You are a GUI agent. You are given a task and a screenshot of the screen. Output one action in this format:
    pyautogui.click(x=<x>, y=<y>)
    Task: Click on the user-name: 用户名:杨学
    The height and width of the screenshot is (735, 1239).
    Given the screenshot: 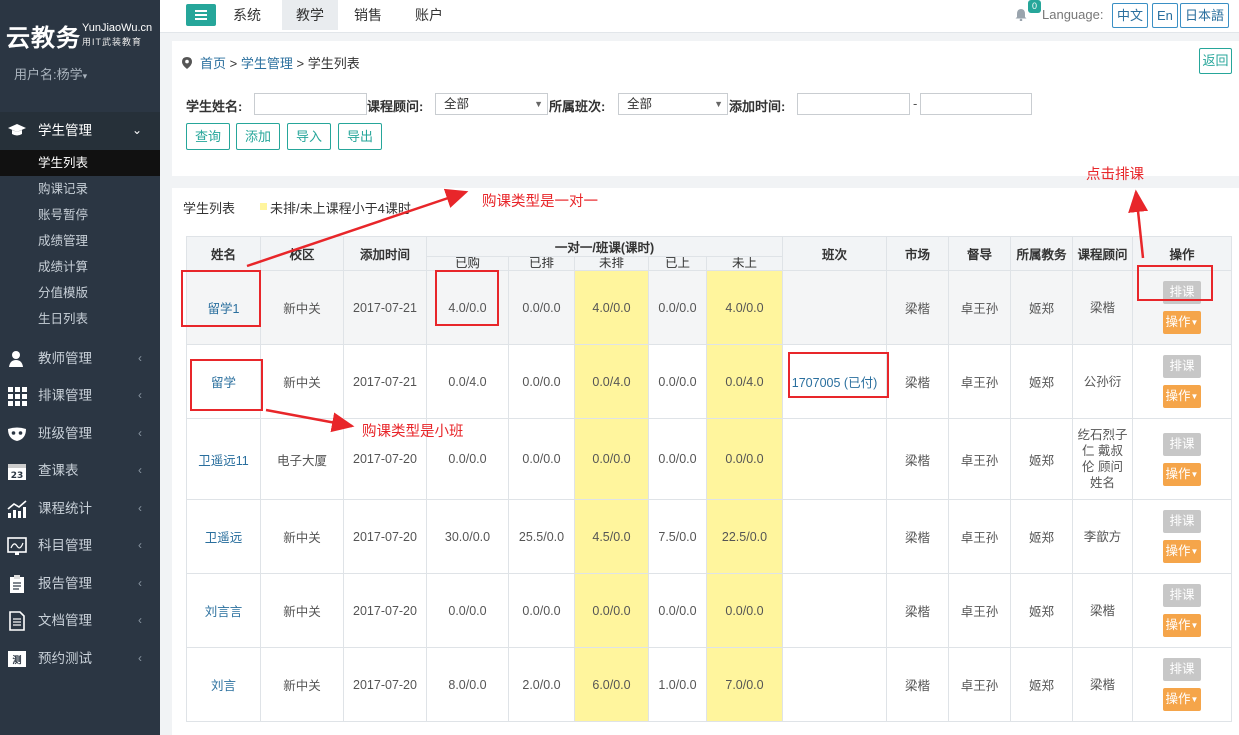 What is the action you would take?
    pyautogui.click(x=48, y=74)
    